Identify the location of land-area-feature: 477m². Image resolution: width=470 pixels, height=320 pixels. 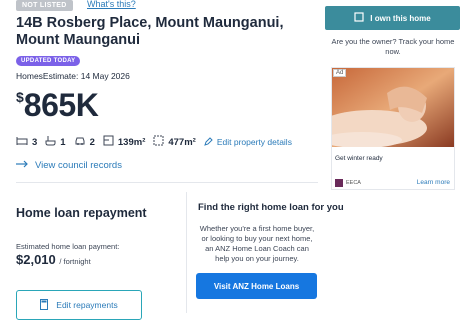
(174, 142).